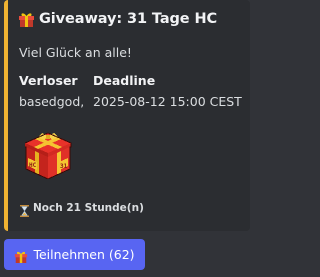 The height and width of the screenshot is (277, 320). Describe the element at coordinates (64, 166) in the screenshot. I see `svg-text: 31` at that location.